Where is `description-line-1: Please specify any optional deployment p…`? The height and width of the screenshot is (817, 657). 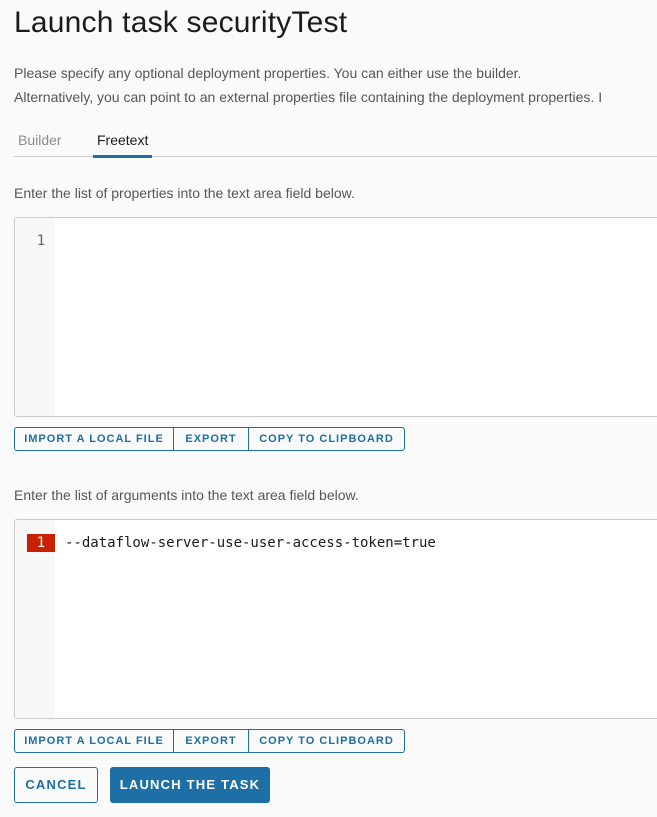 description-line-1: Please specify any optional deployment p… is located at coordinates (268, 73).